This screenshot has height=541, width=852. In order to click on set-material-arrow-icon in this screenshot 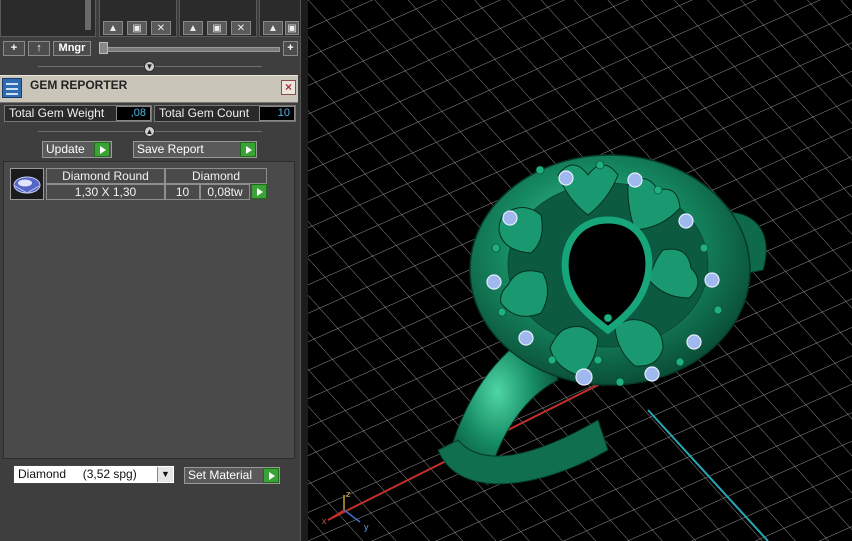, I will do `click(271, 475)`.